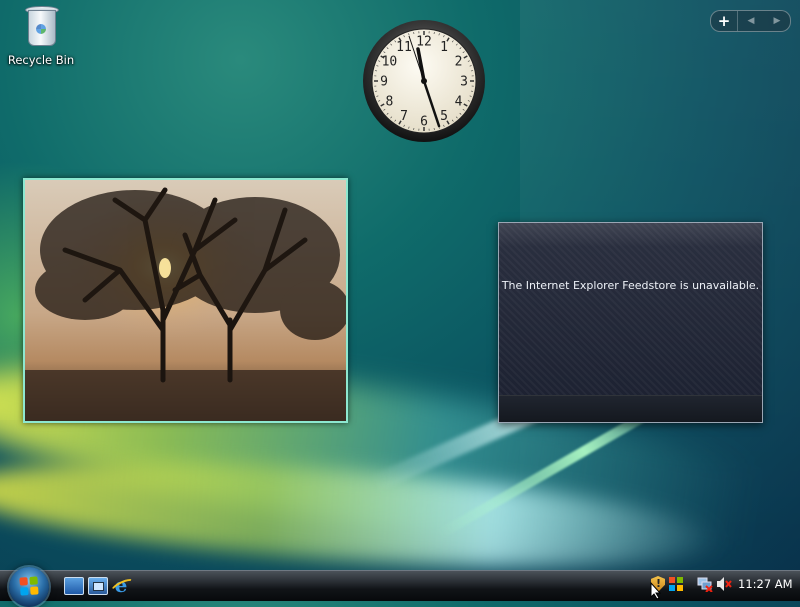 This screenshot has width=800, height=607. Describe the element at coordinates (404, 116) in the screenshot. I see `clock-numeral: 7` at that location.